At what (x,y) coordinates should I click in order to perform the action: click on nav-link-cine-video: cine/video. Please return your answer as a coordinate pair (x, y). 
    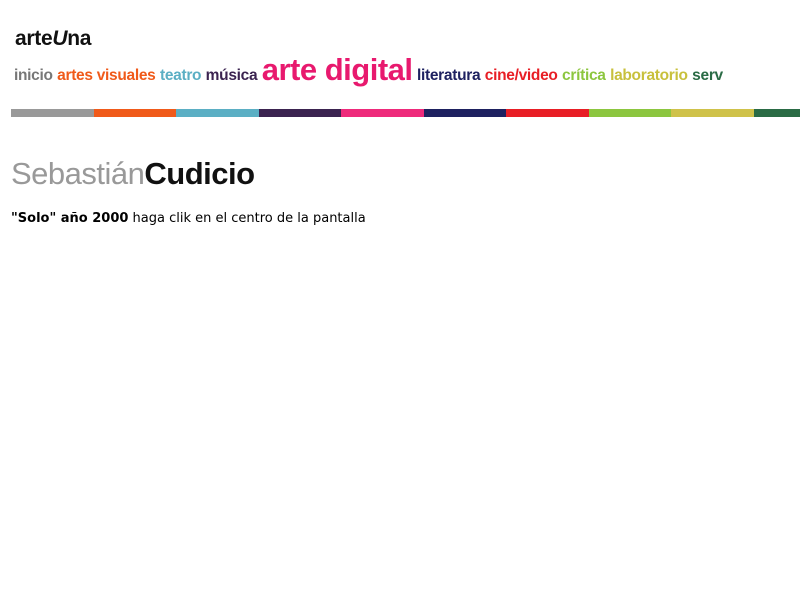
    Looking at the image, I should click on (521, 76).